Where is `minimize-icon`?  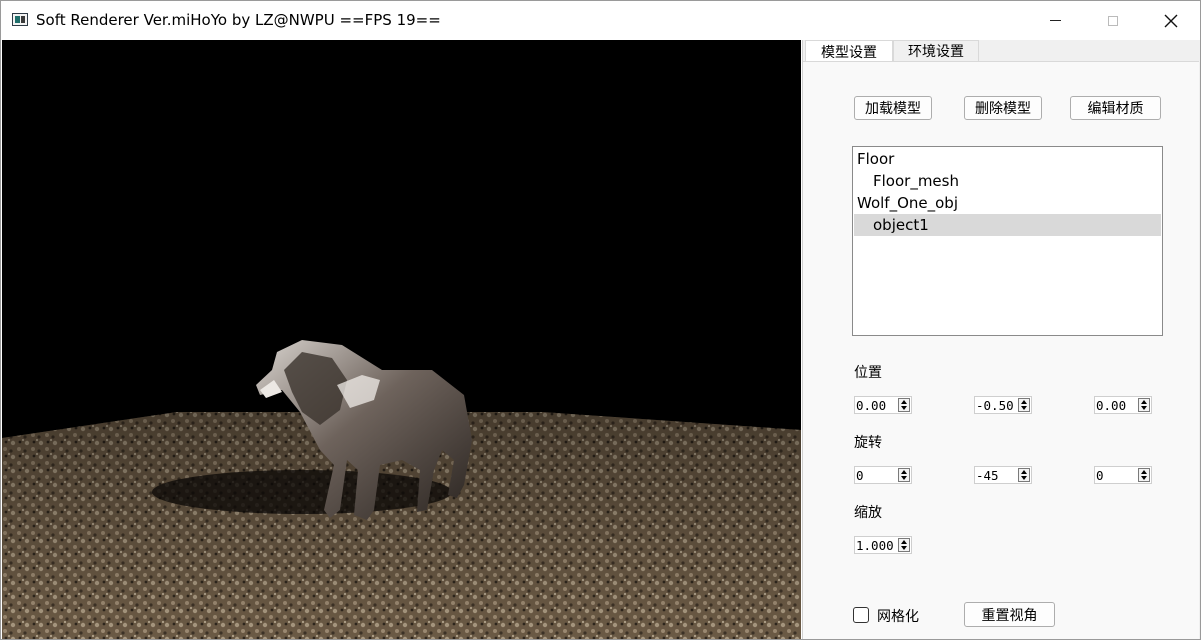 minimize-icon is located at coordinates (1055, 20).